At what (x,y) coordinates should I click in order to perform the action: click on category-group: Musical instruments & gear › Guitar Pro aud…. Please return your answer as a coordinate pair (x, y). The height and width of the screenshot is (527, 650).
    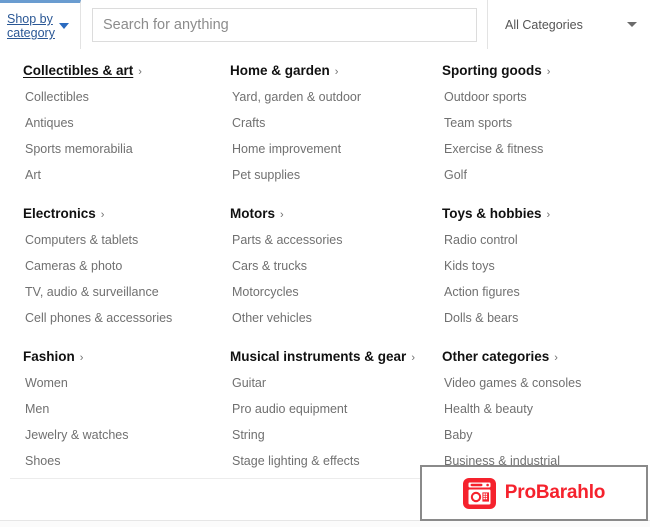
    Looking at the image, I should click on (336, 408).